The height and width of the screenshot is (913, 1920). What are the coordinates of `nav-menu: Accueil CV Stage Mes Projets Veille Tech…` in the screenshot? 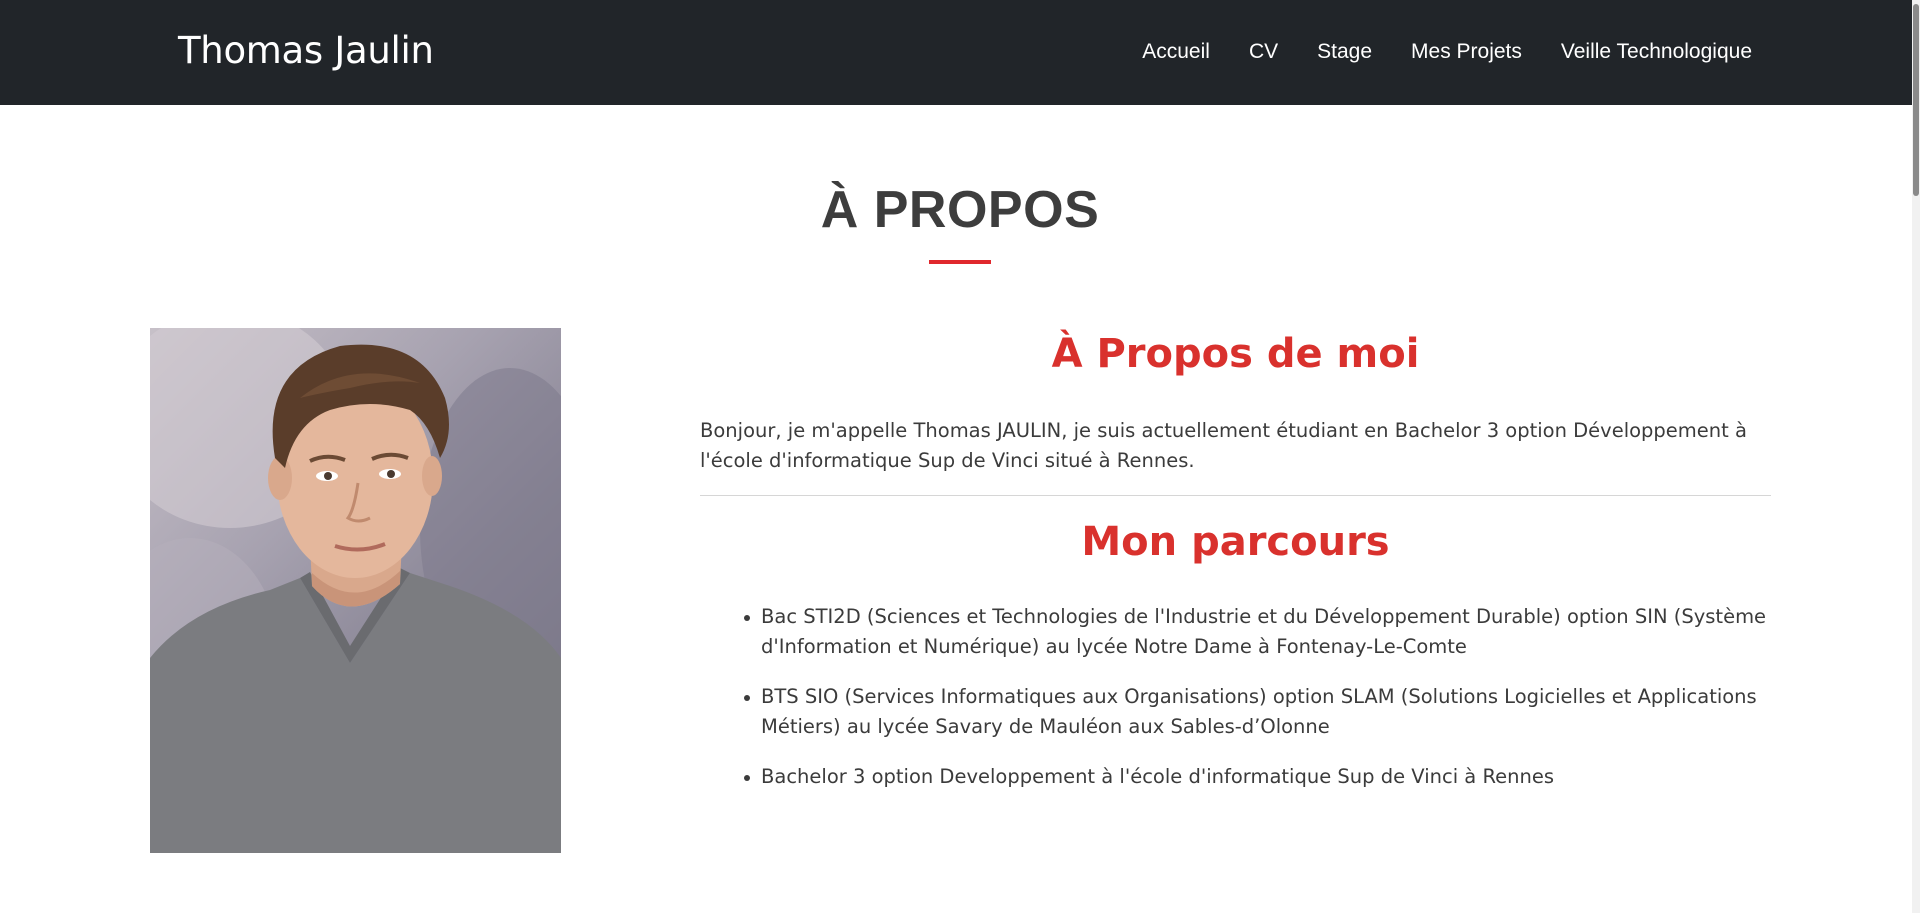 It's located at (1427, 52).